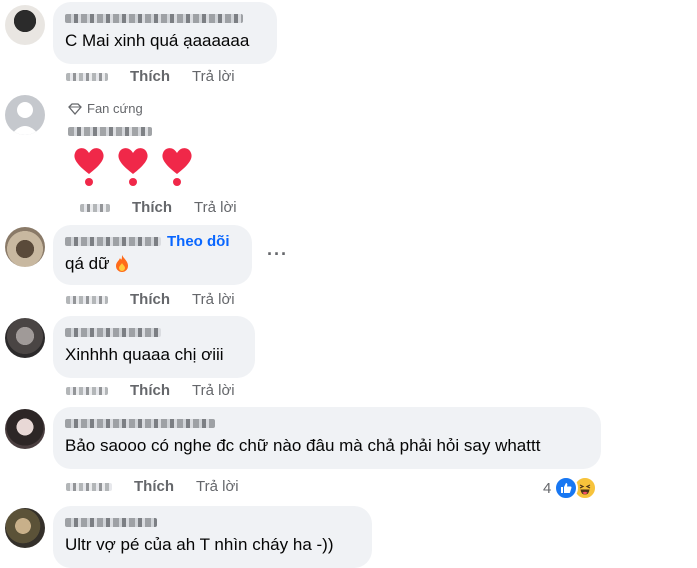 Image resolution: width=697 pixels, height=568 pixels. I want to click on comment-text-row: qá dữ, so click(152, 264).